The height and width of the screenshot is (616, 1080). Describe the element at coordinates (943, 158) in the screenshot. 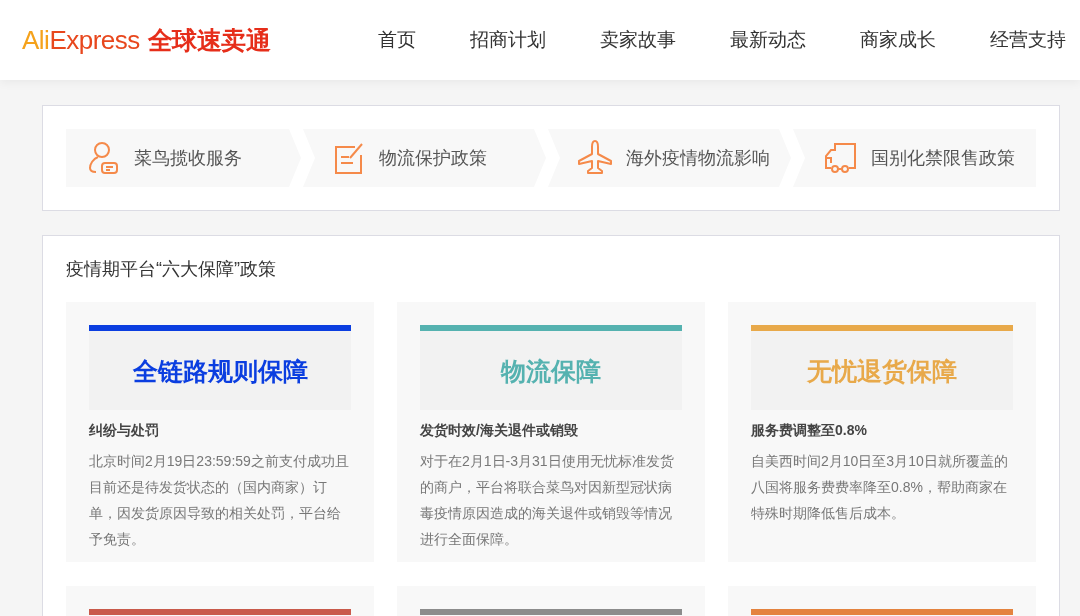

I see `service-label: 国别化禁限售政策` at that location.